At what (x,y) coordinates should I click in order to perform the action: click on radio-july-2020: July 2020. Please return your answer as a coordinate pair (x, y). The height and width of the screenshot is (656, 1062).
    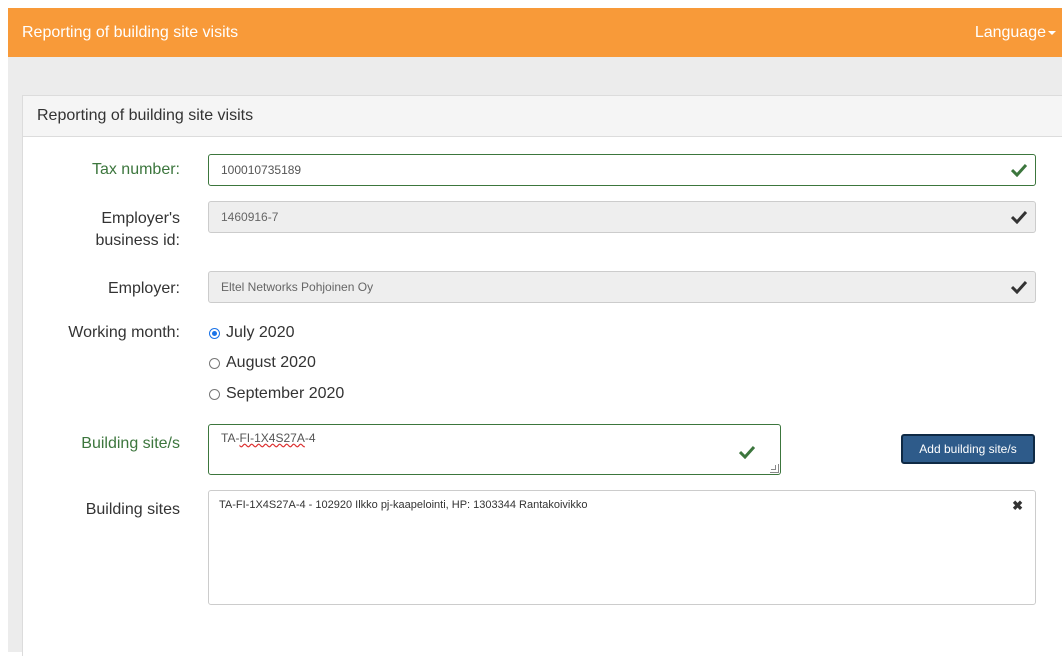
    Looking at the image, I should click on (252, 333).